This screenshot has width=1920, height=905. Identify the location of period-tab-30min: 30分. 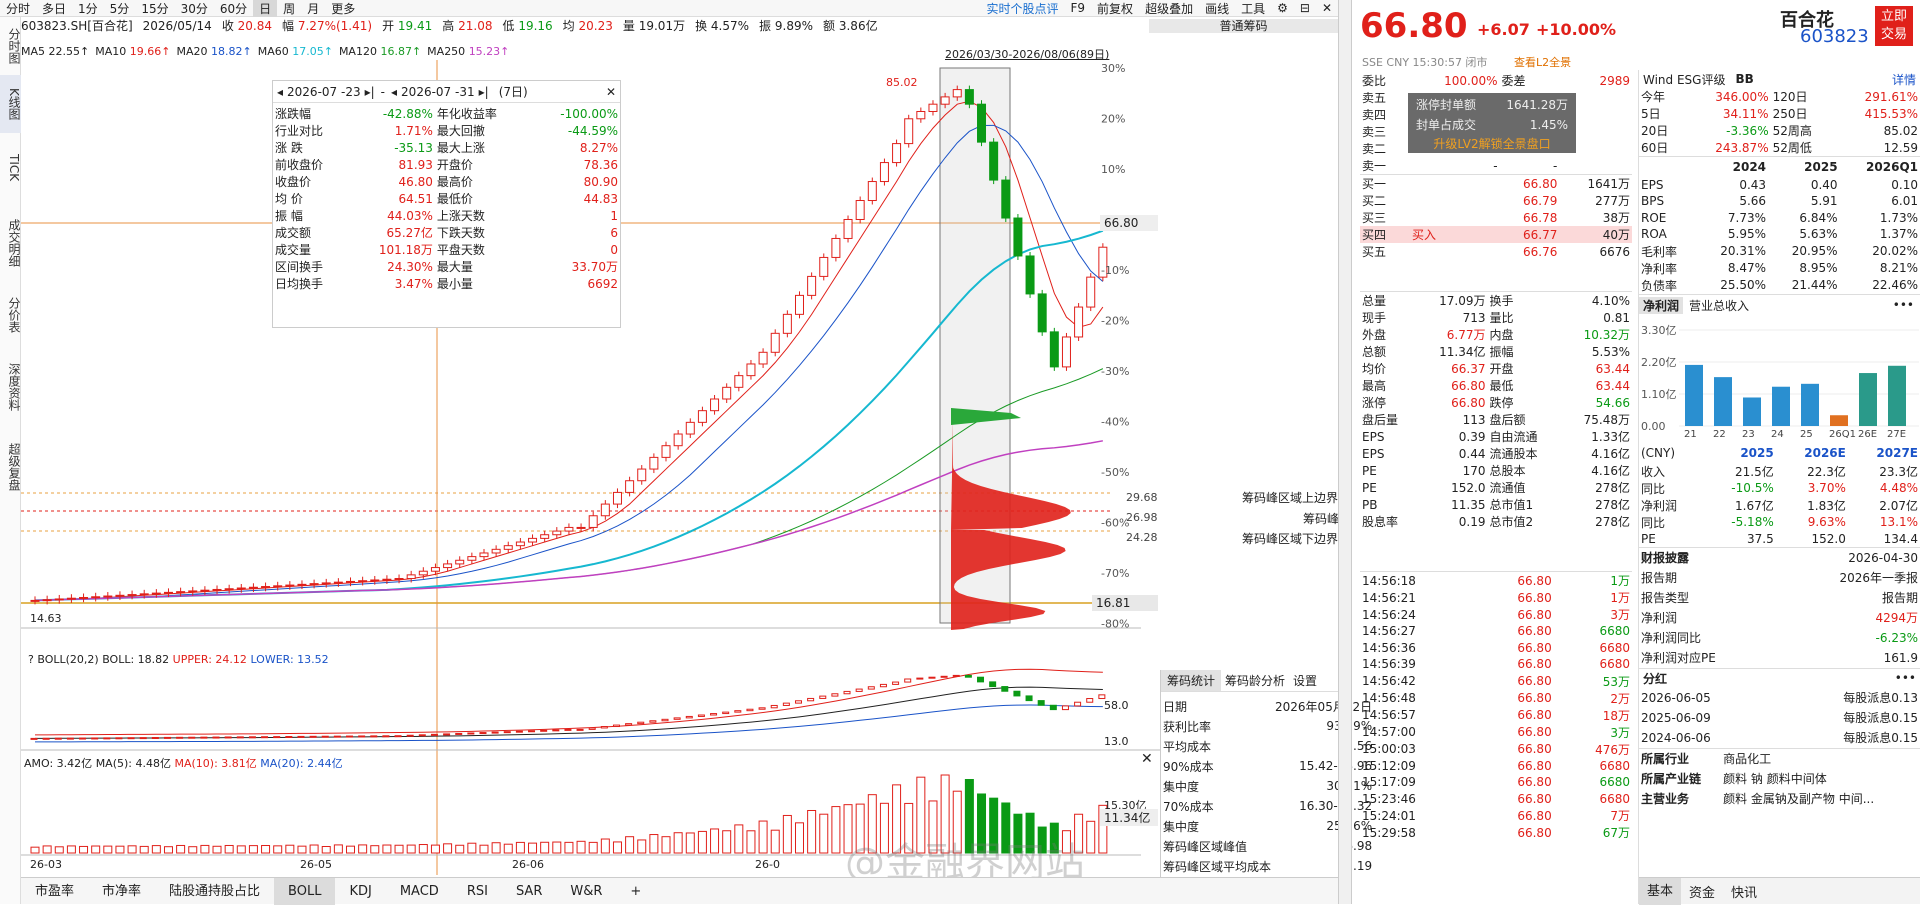
(194, 8).